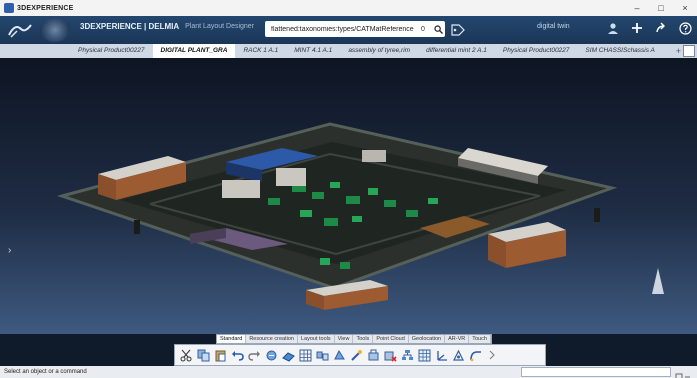 The width and height of the screenshot is (697, 378). What do you see at coordinates (363, 339) in the screenshot?
I see `toolbar-tab-tools: Tools` at bounding box center [363, 339].